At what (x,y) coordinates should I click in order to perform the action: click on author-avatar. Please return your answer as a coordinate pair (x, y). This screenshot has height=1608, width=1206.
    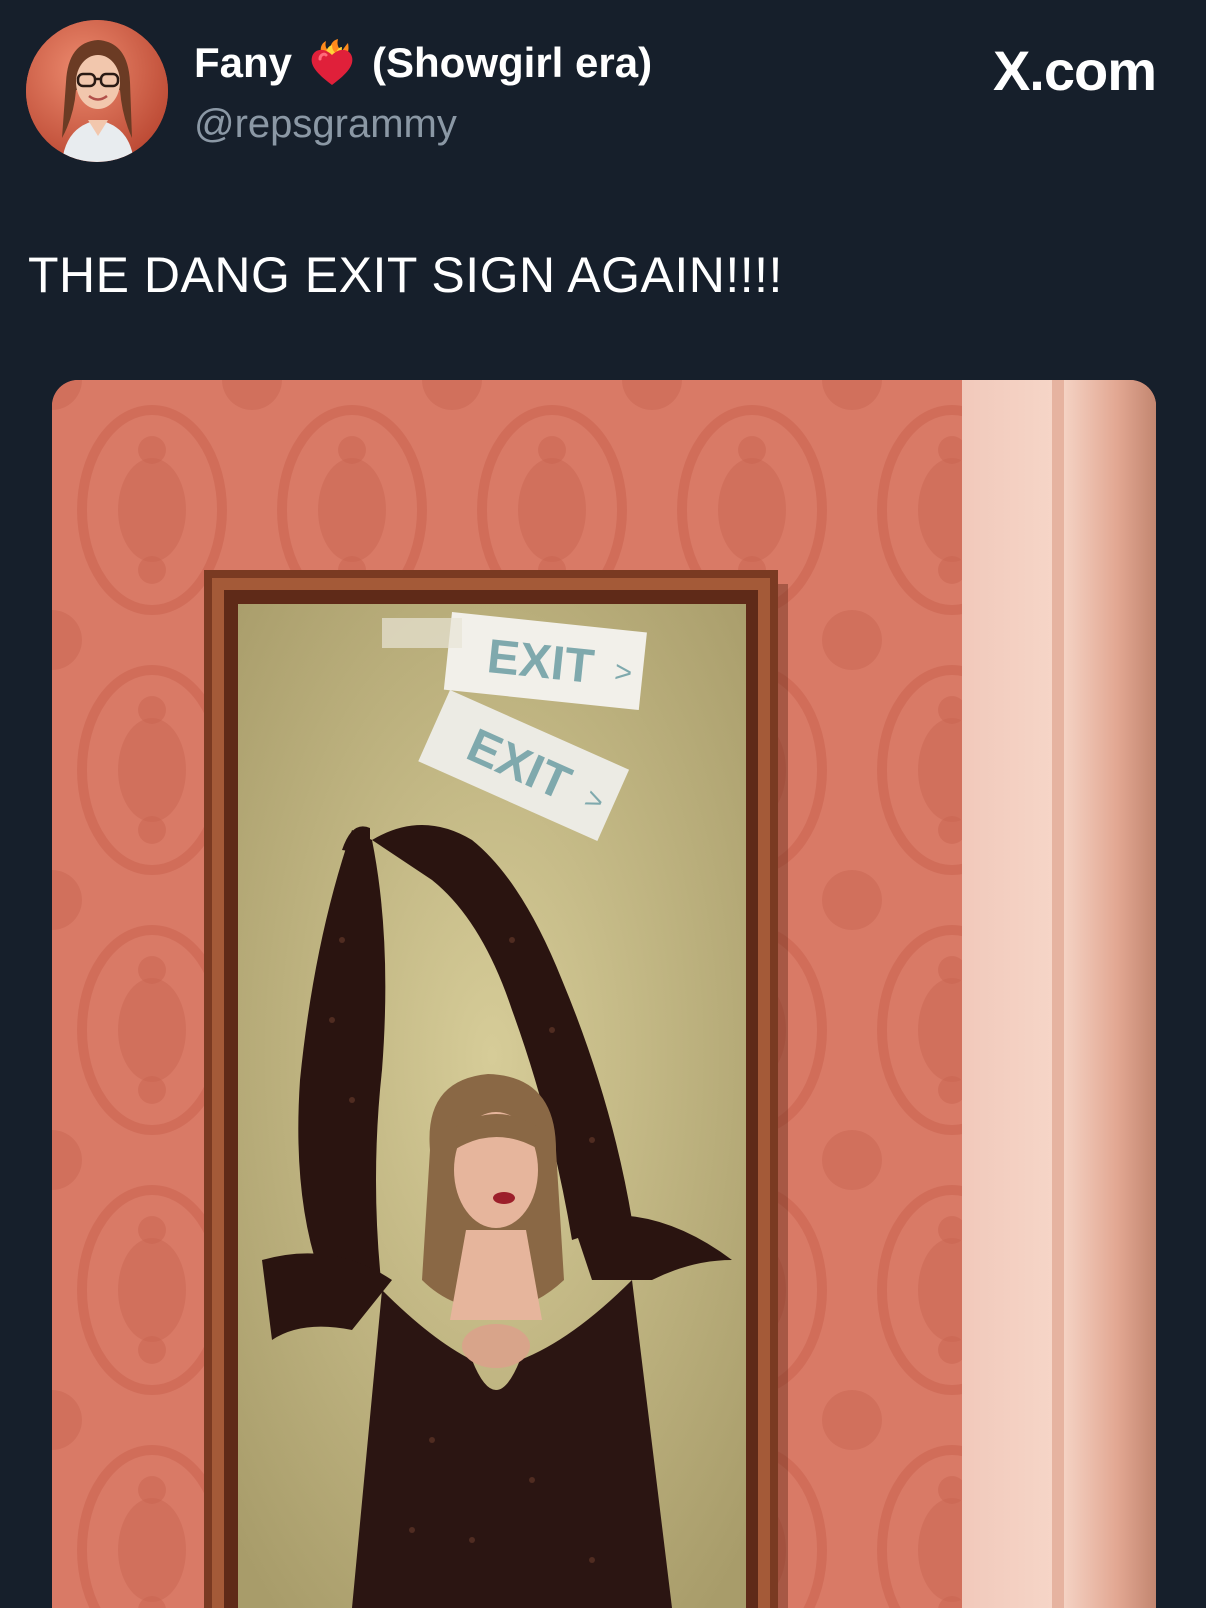
    Looking at the image, I should click on (97, 91).